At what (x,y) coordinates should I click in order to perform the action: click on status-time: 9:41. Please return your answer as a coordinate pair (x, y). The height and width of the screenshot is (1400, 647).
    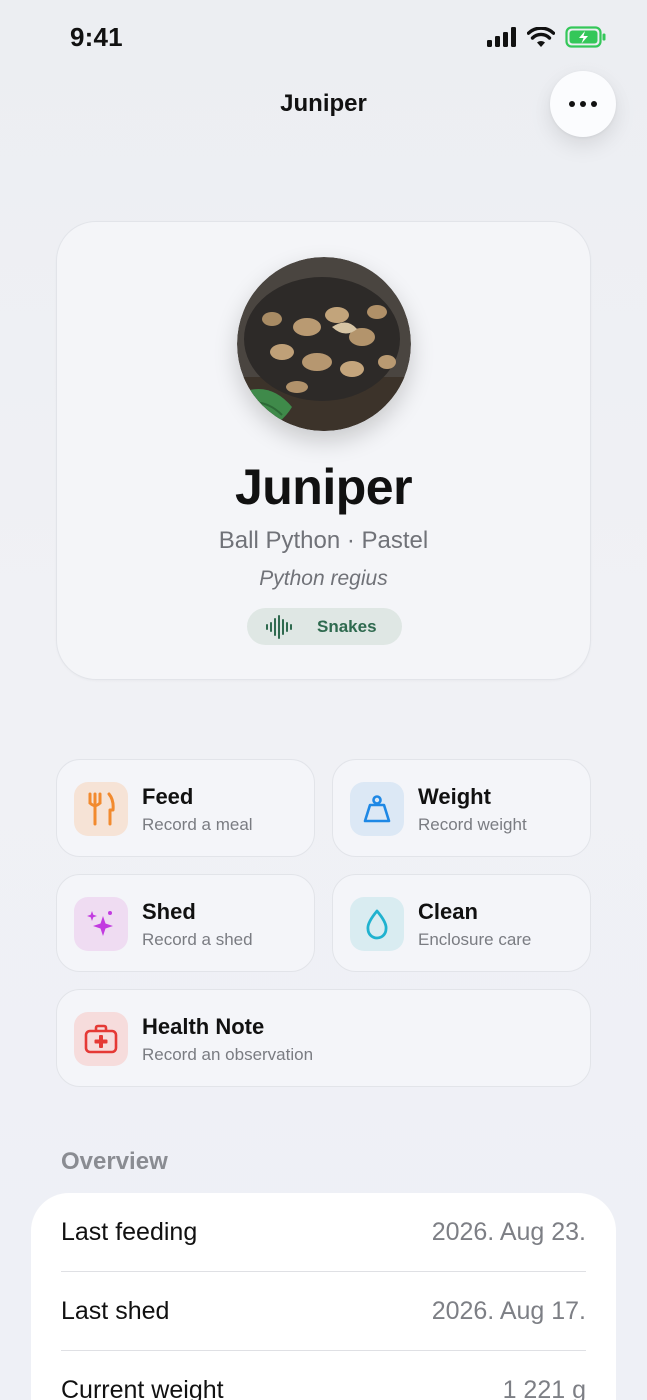
    Looking at the image, I should click on (96, 37).